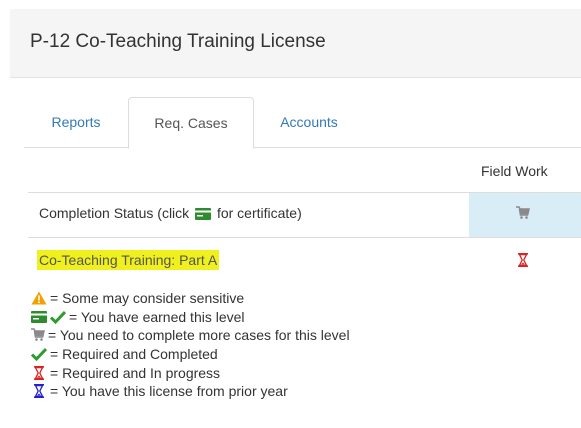 This screenshot has height=428, width=581. I want to click on tab-accounts: Accounts, so click(309, 122).